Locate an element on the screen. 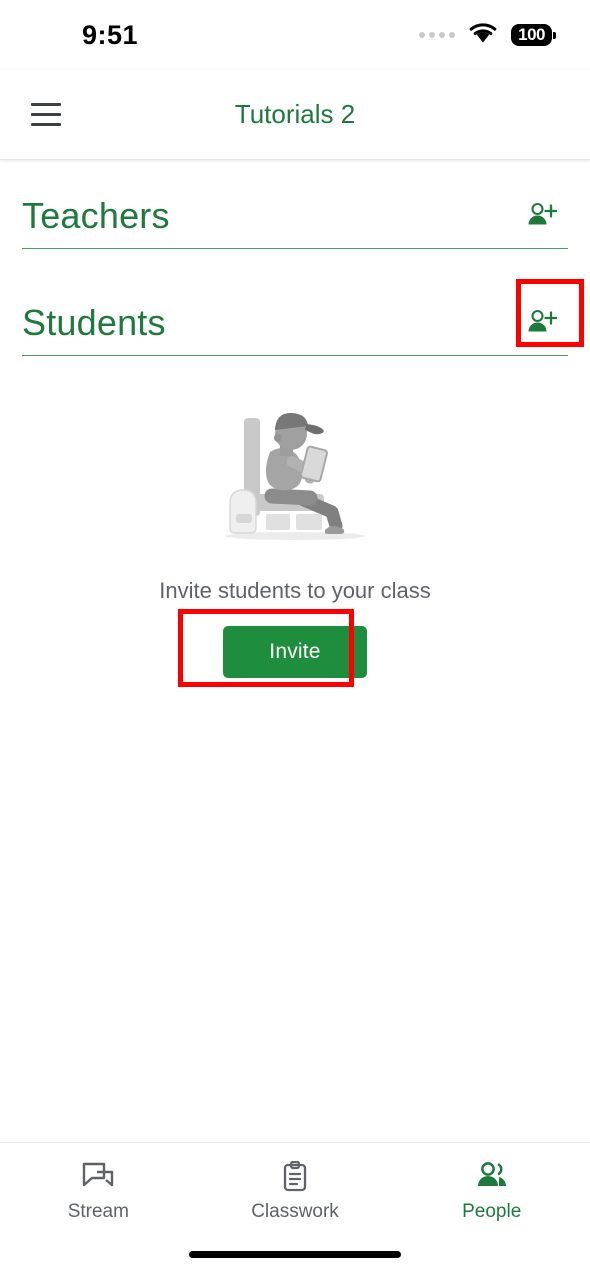 This screenshot has width=590, height=1280. battery-icon: 100 is located at coordinates (533, 35).